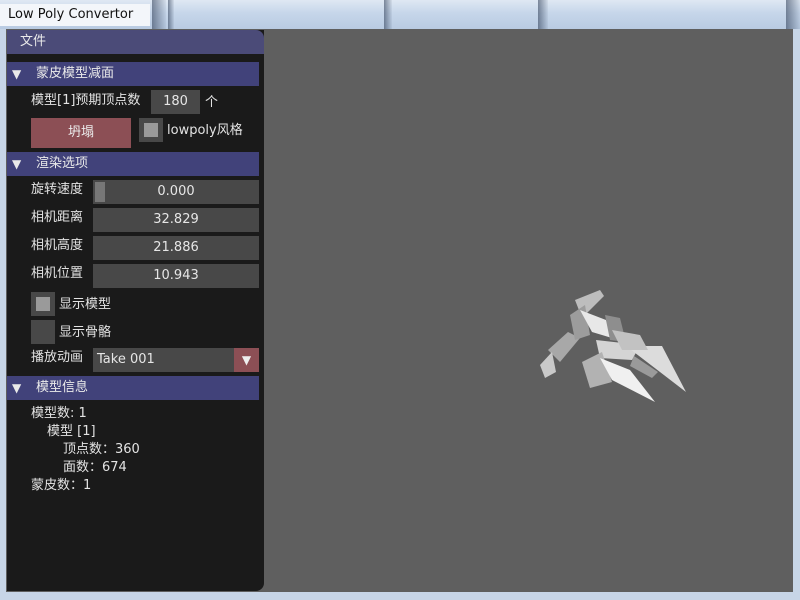  Describe the element at coordinates (176, 276) in the screenshot. I see `camera-position-slider: 10.943` at that location.